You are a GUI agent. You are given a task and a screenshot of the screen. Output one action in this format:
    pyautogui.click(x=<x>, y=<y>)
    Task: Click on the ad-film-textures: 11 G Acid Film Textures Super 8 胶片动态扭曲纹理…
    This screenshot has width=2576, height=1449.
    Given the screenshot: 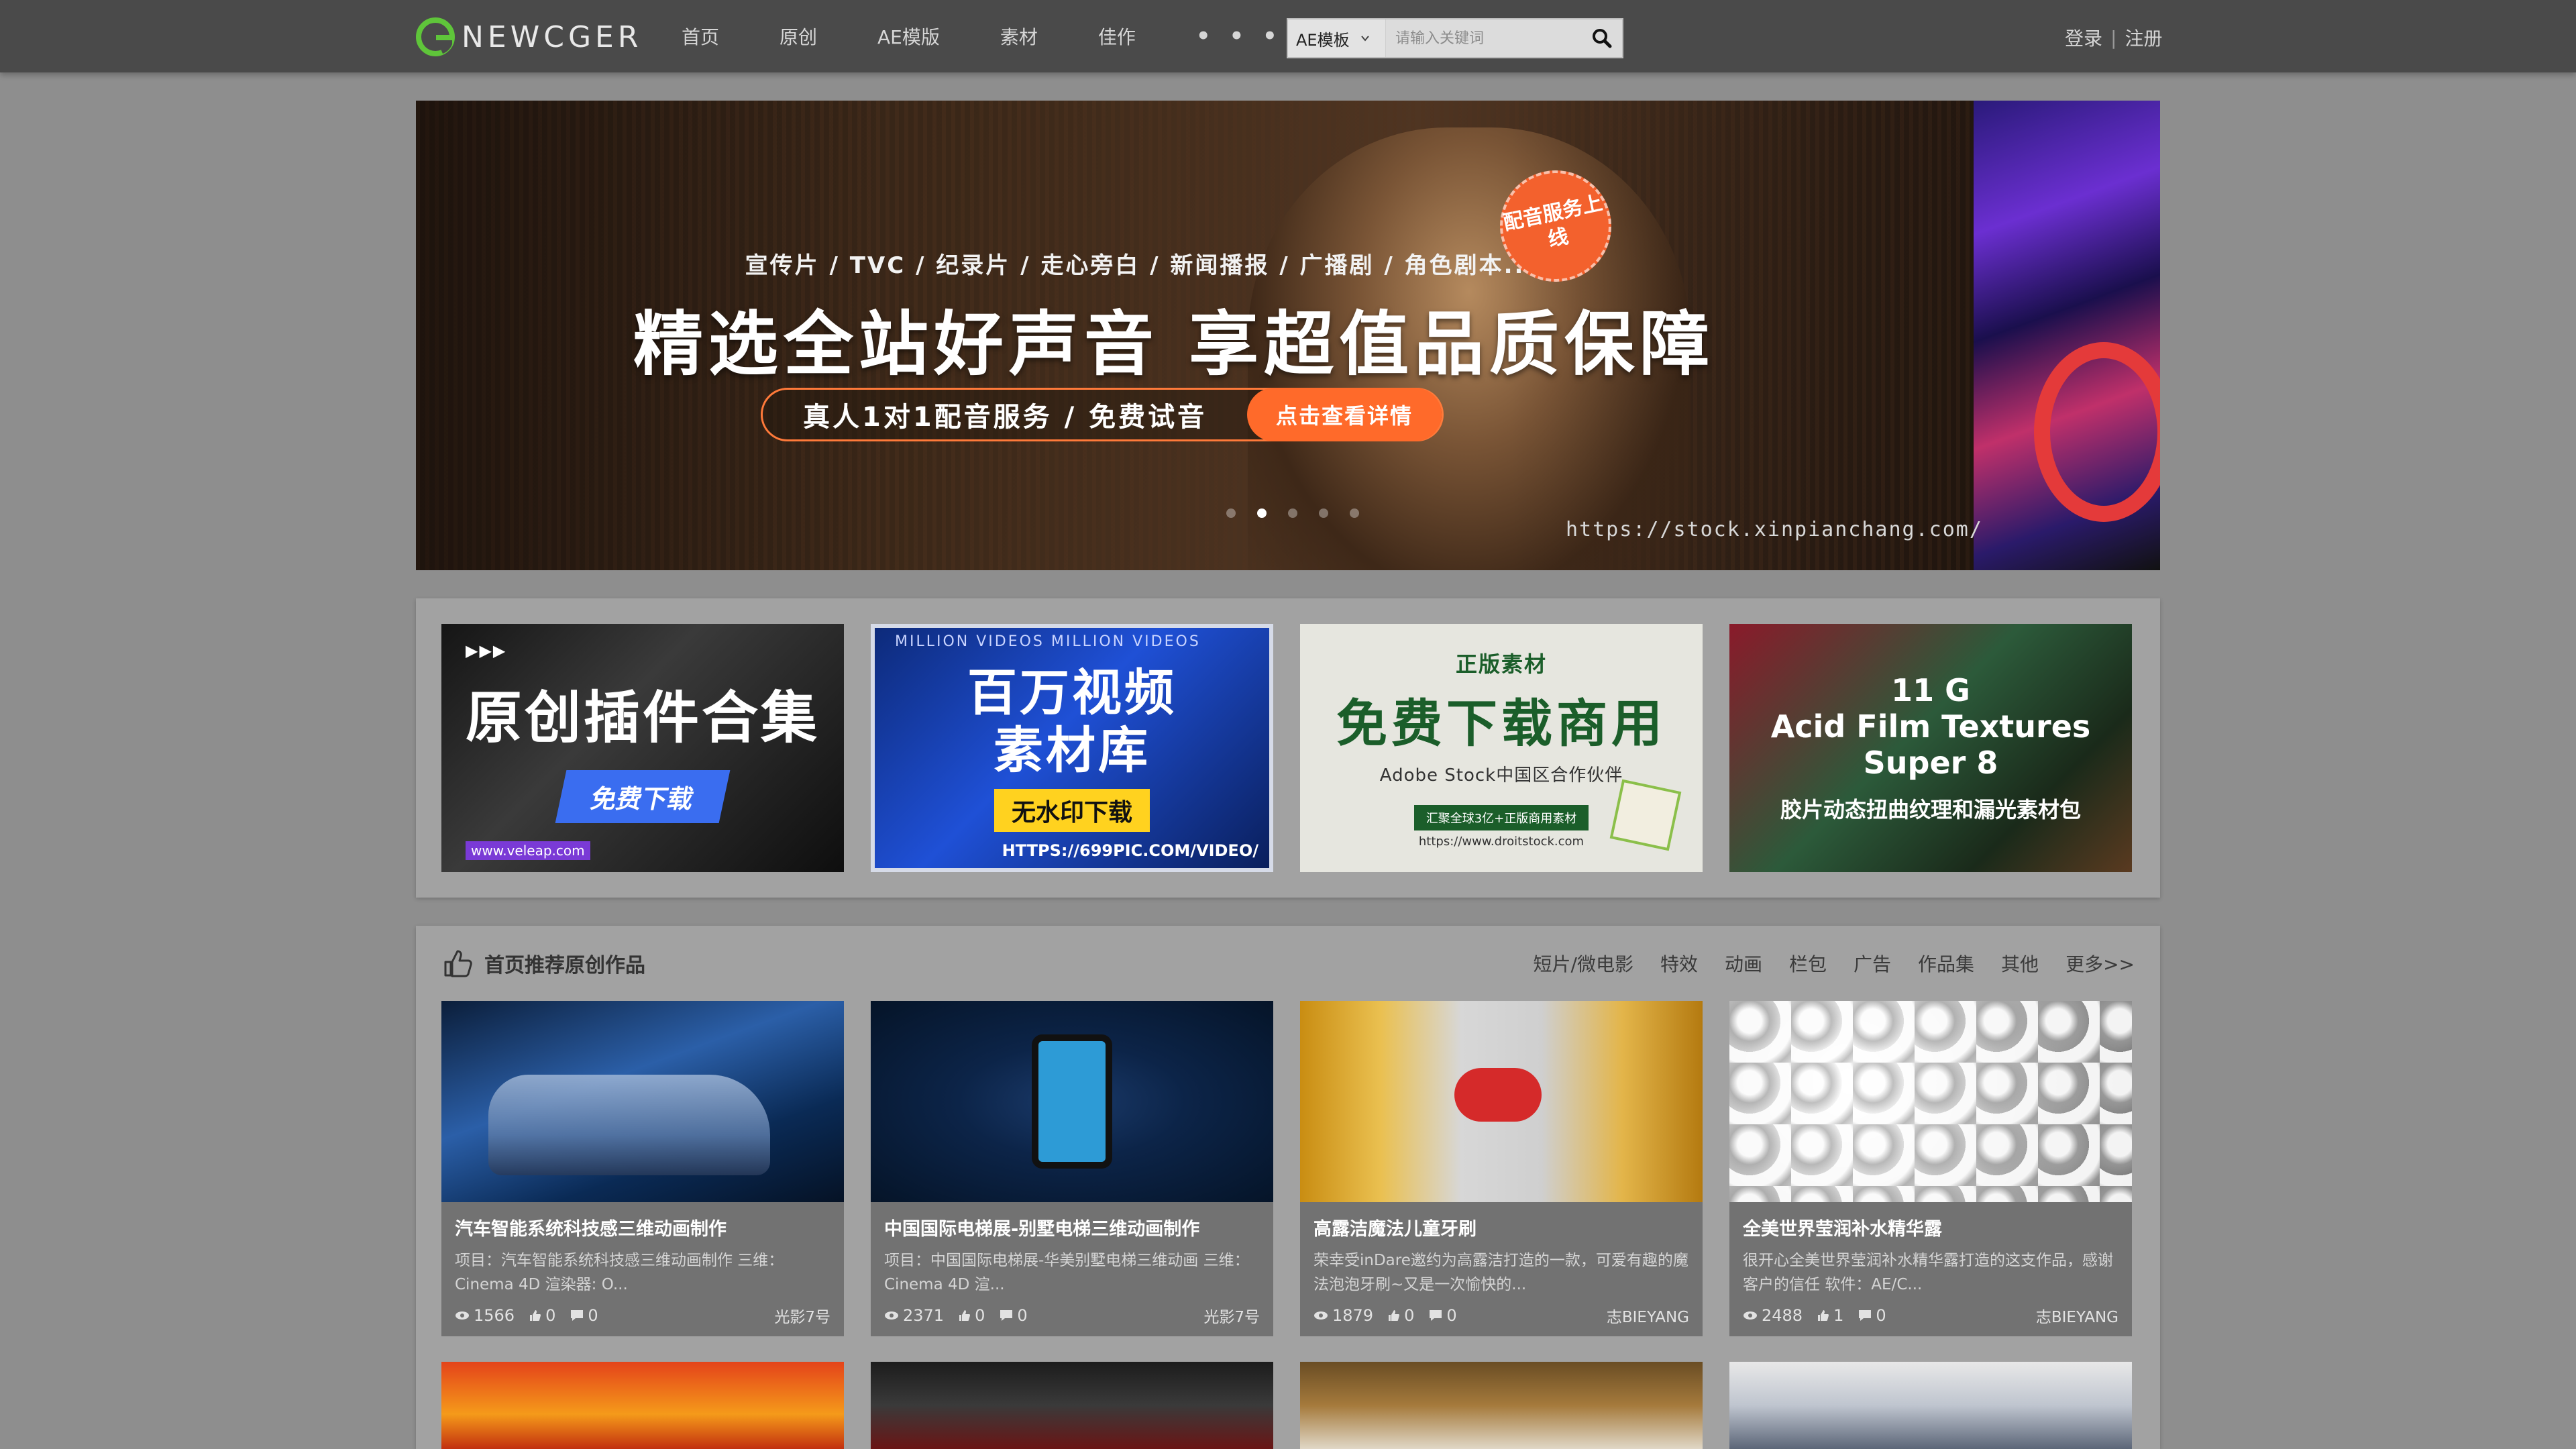 What is the action you would take?
    pyautogui.click(x=1930, y=748)
    